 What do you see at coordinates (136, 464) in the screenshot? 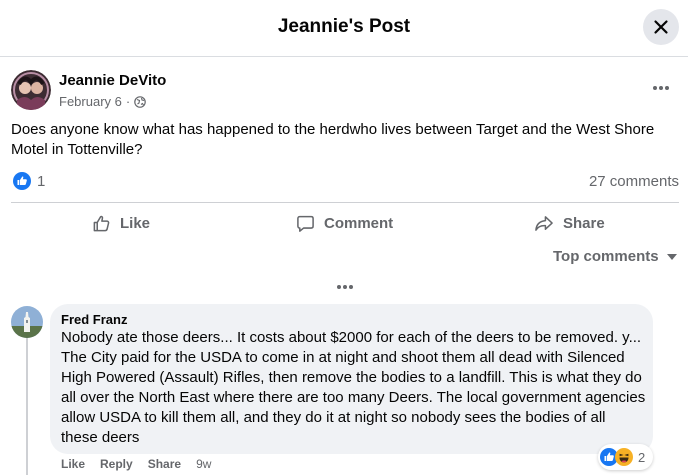
I see `comment-actions: Like Reply Share 9w` at bounding box center [136, 464].